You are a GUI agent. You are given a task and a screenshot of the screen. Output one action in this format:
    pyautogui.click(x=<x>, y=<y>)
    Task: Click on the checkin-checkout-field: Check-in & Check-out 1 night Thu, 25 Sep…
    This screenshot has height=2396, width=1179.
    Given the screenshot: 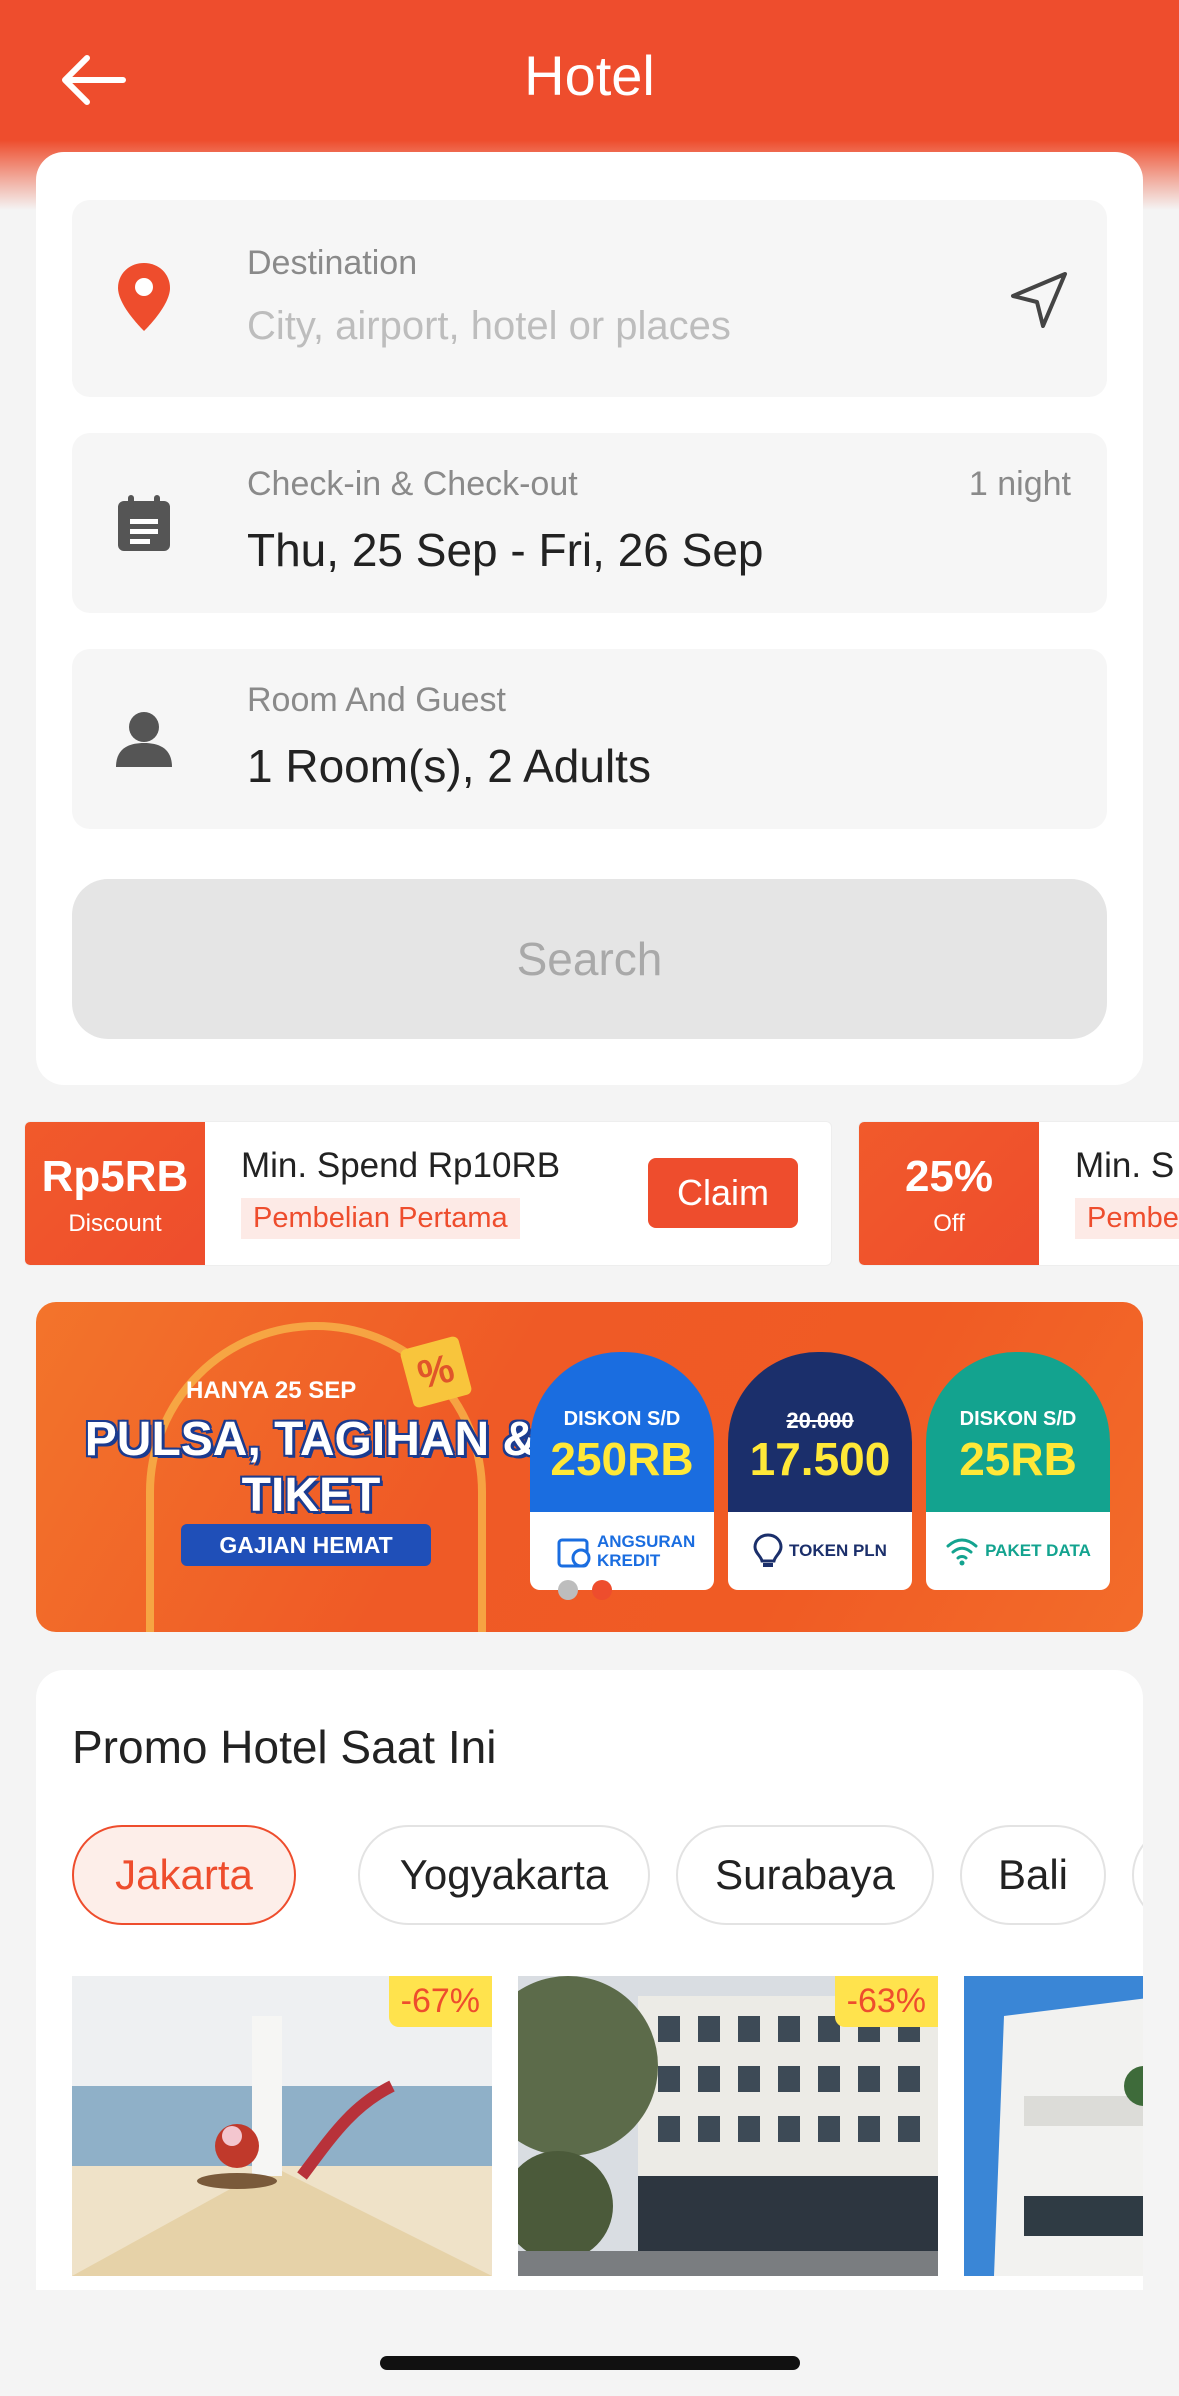 What is the action you would take?
    pyautogui.click(x=589, y=523)
    